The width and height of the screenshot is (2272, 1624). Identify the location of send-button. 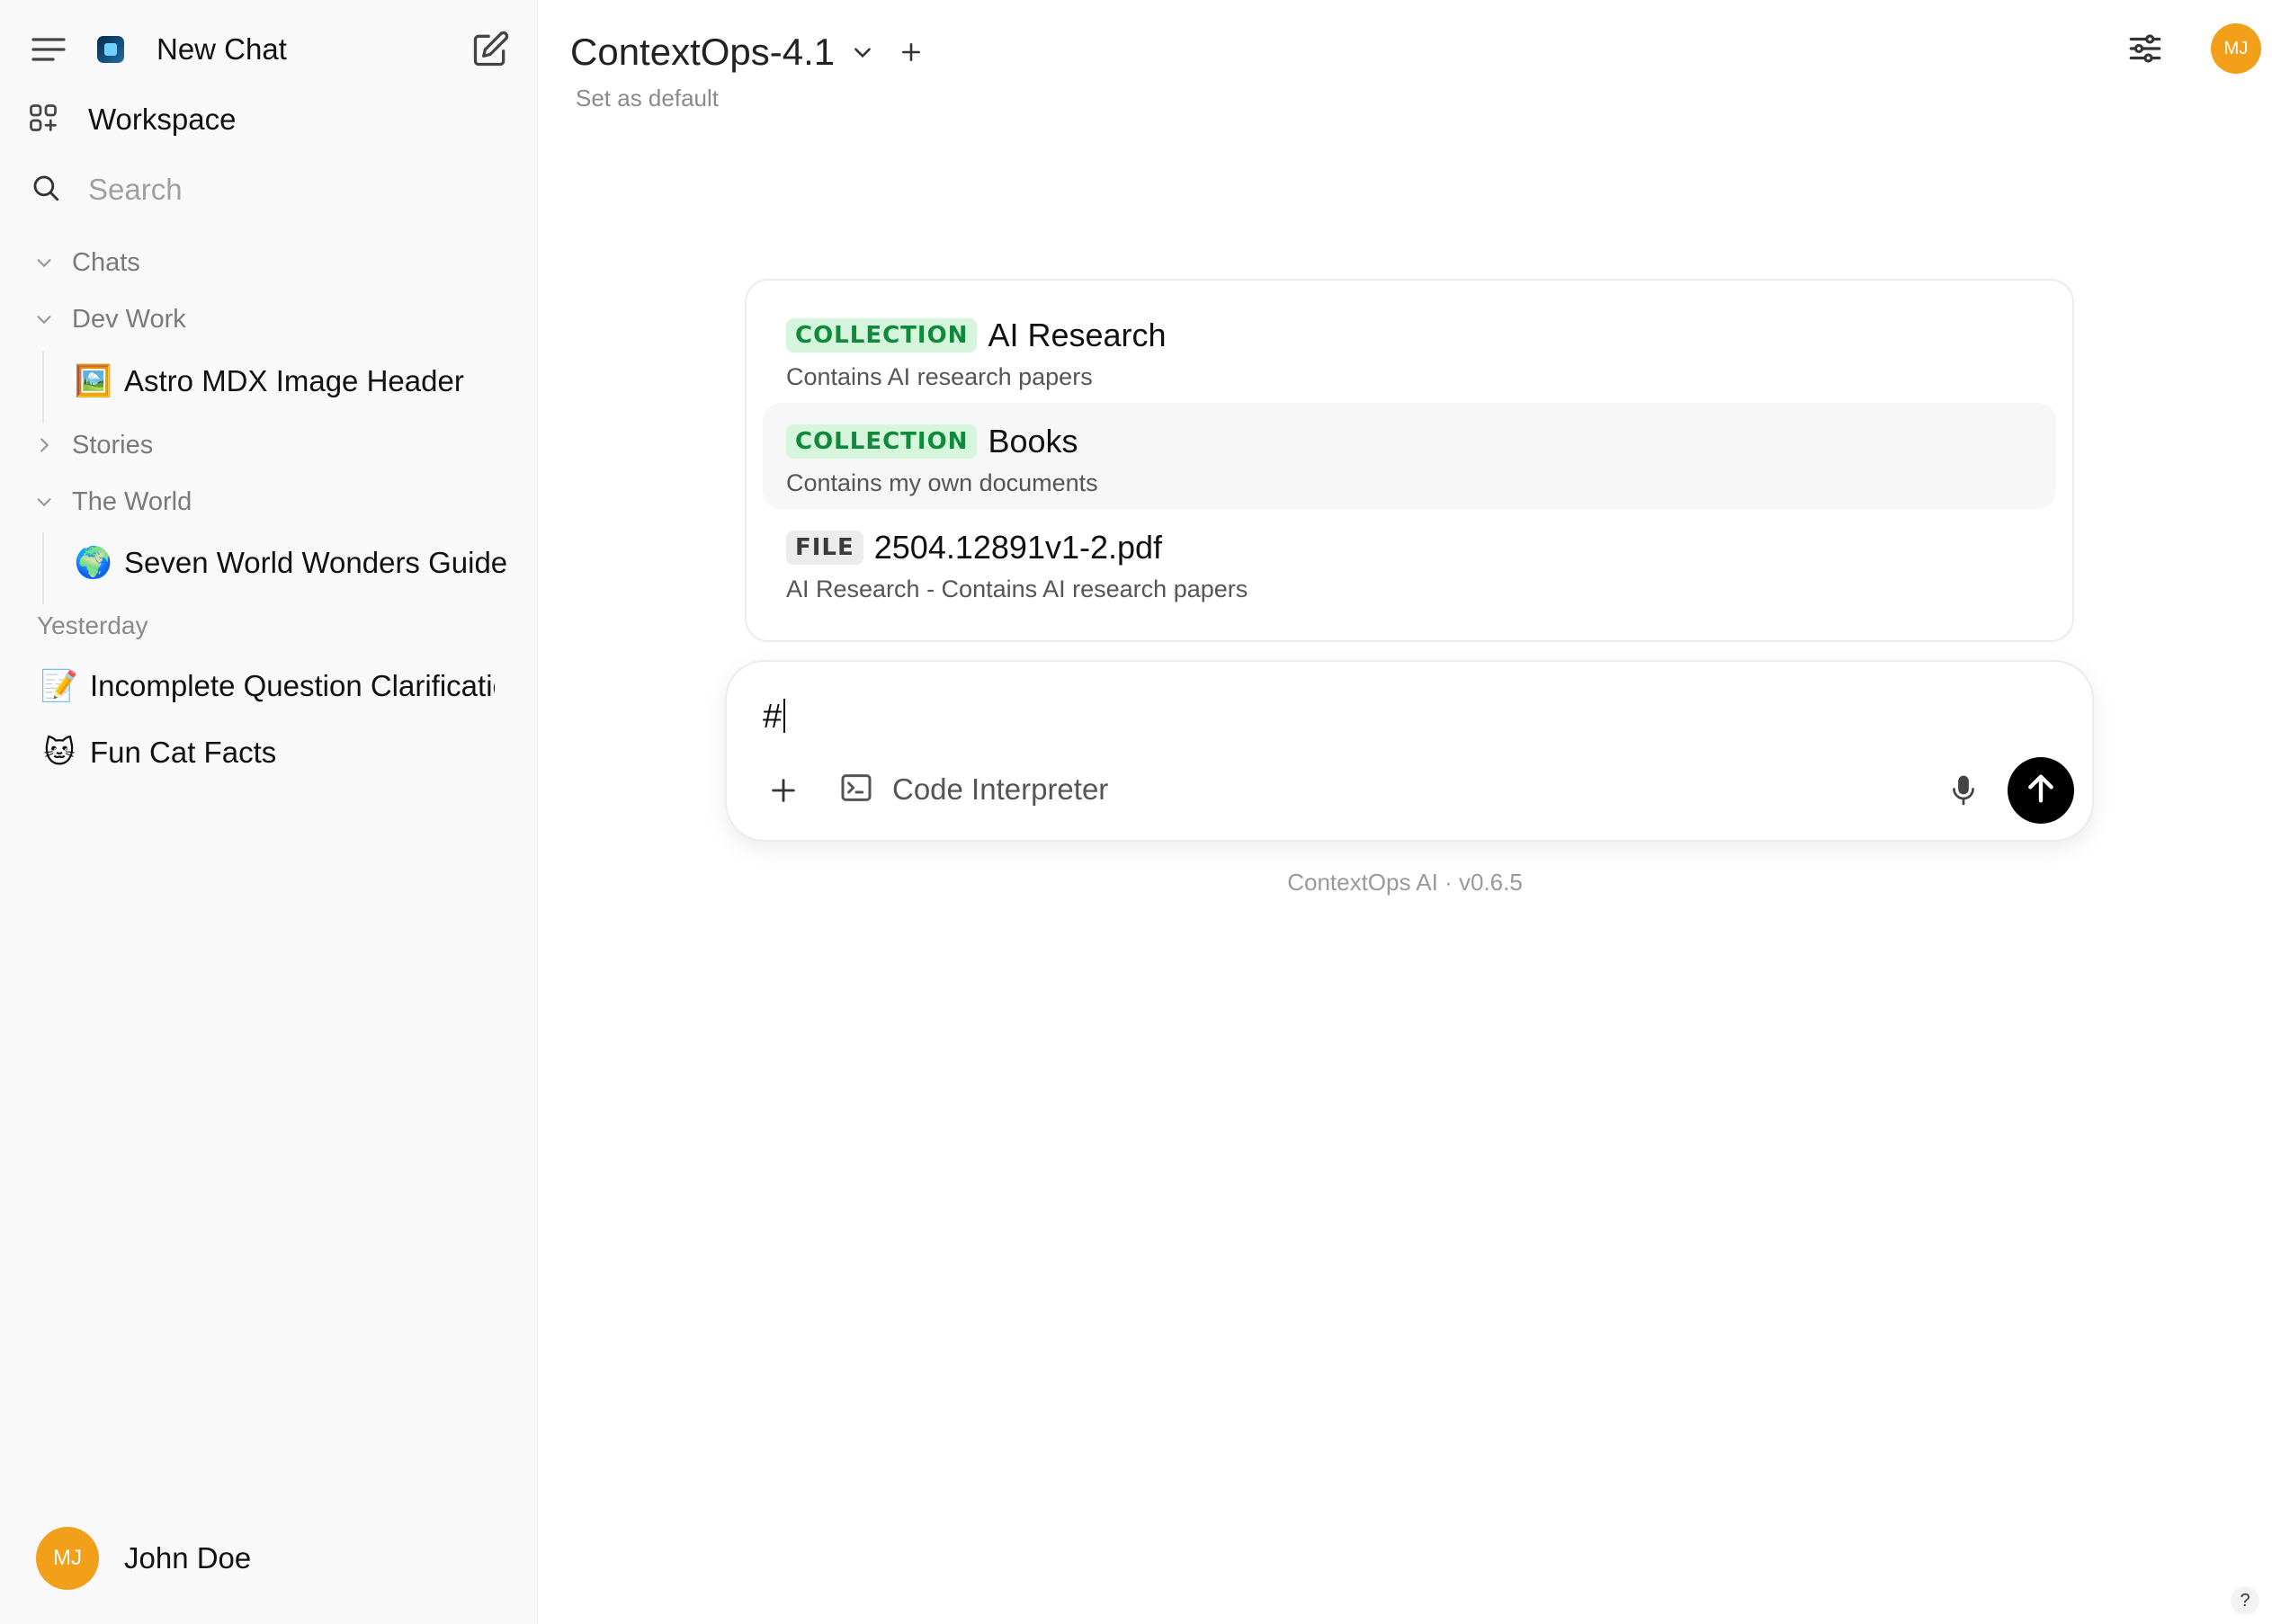
(2041, 790).